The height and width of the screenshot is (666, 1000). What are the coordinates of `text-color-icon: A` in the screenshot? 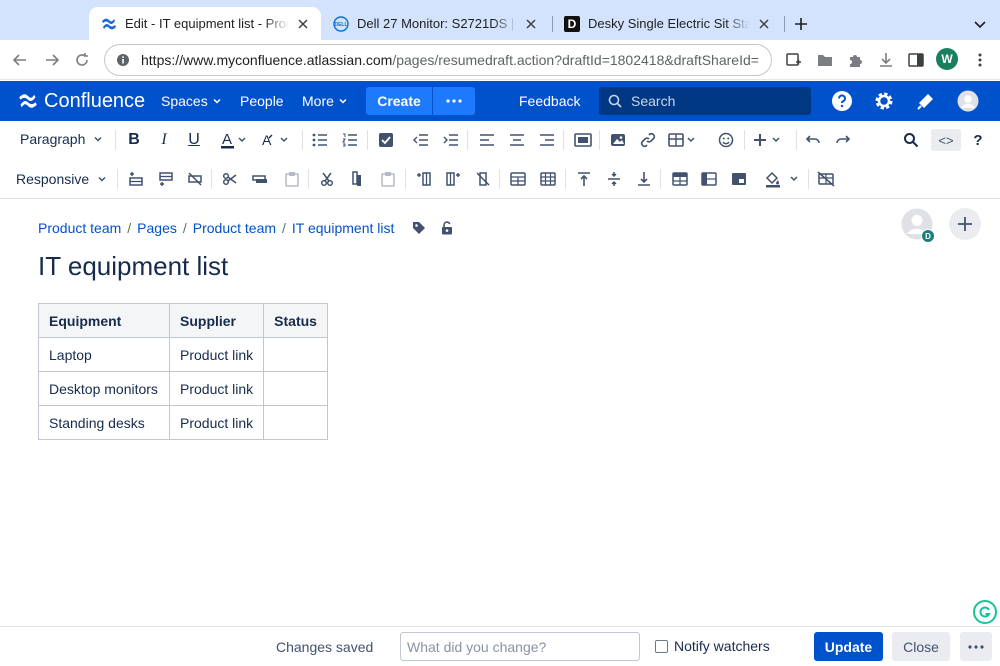 It's located at (234, 140).